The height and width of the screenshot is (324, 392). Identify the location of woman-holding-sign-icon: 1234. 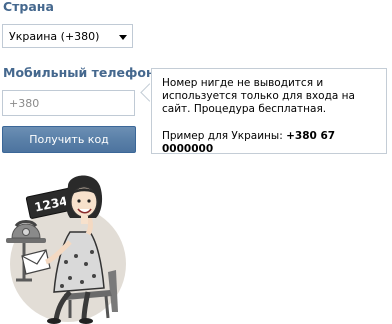
(66, 249).